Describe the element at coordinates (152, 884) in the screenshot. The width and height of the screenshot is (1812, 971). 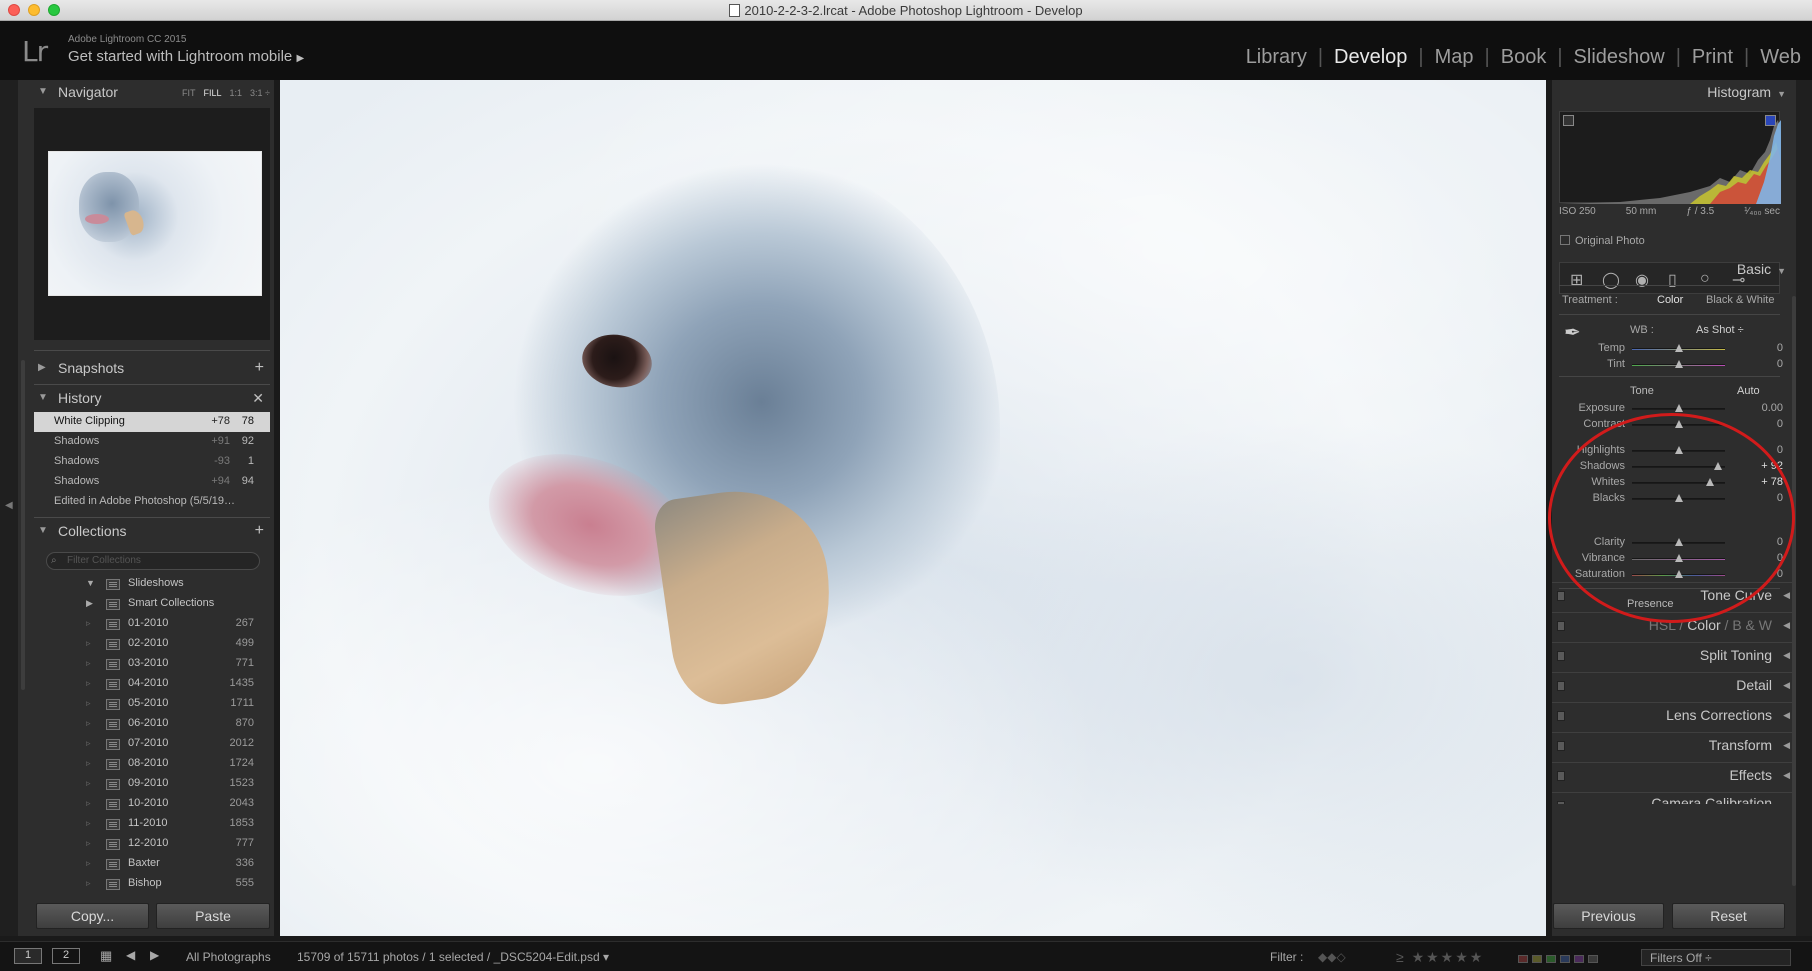
I see `collection-item: ▹ Bishop 555` at that location.